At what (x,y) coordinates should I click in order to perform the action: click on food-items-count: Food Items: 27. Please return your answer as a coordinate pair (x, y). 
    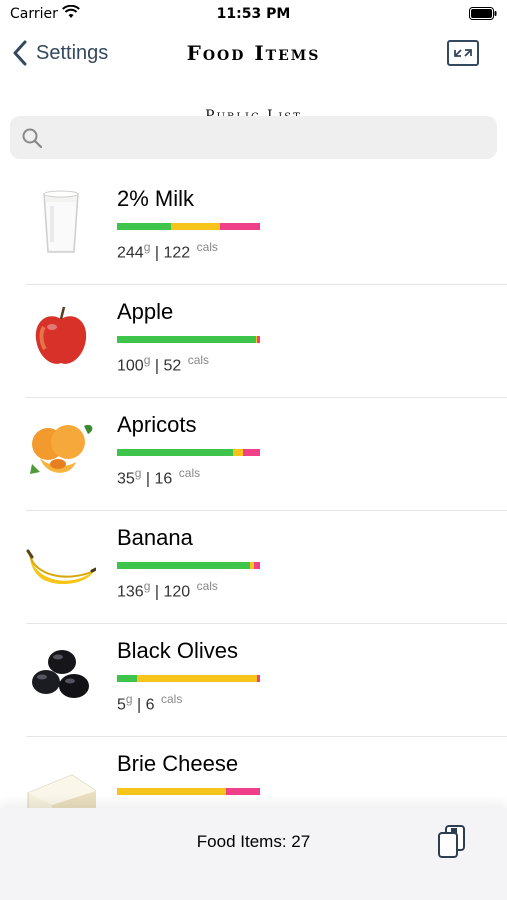
    Looking at the image, I should click on (253, 841).